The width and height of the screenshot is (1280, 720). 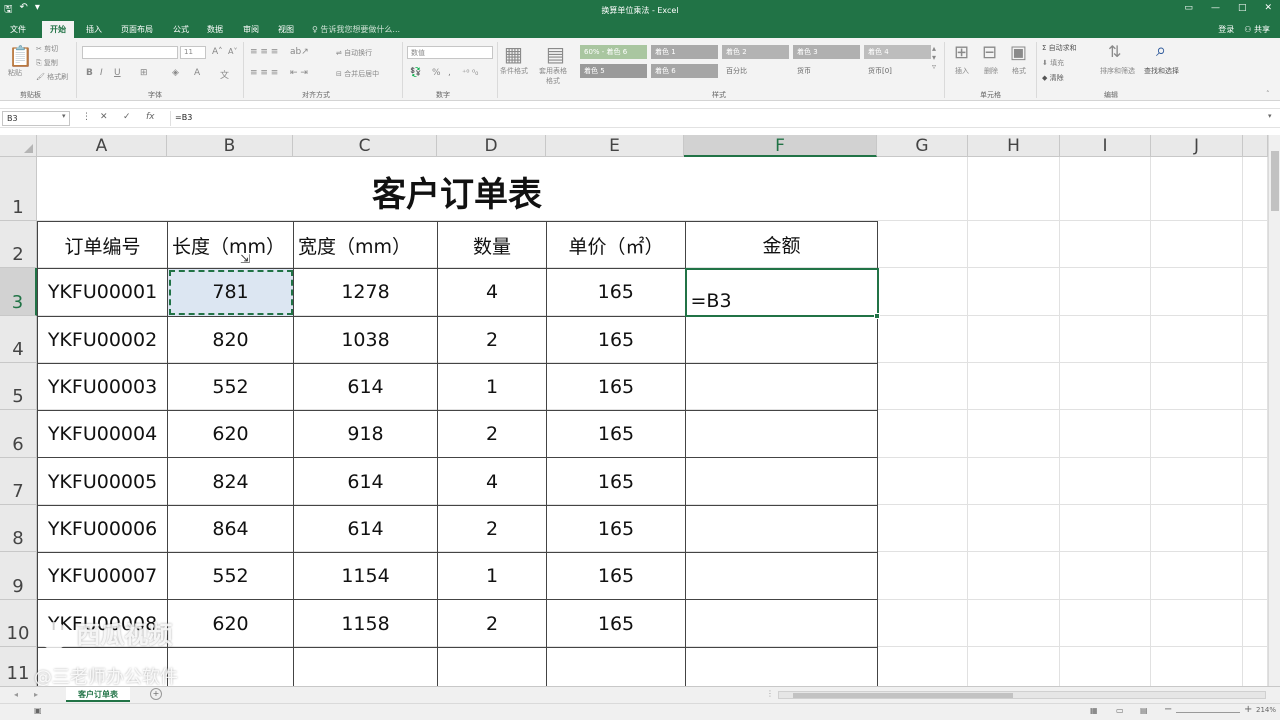 I want to click on sheet-nav-prev-icon: ◂, so click(x=16, y=694).